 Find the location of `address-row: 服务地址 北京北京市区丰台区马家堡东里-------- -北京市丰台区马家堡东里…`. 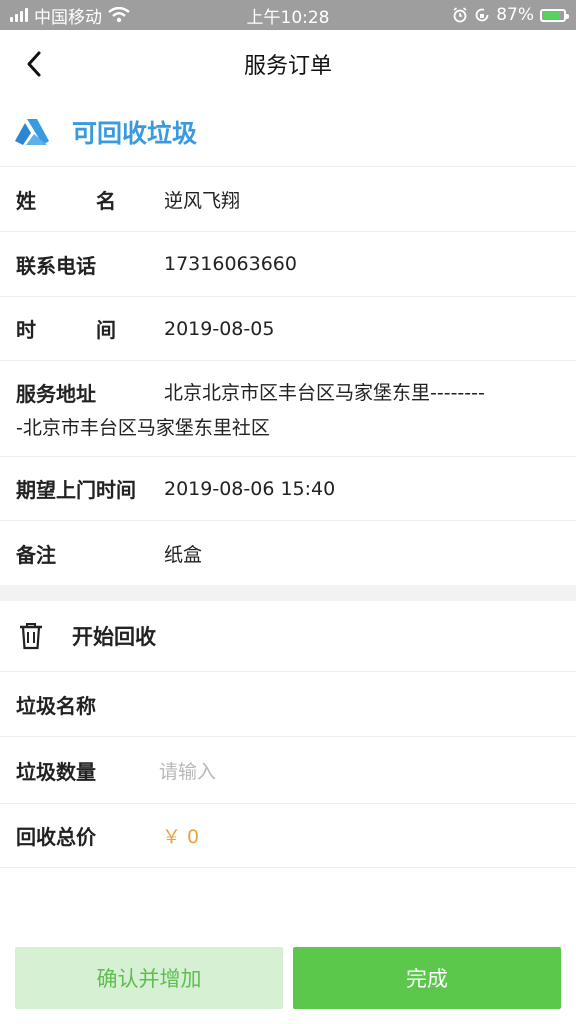

address-row: 服务地址 北京北京市区丰台区马家堡东里-------- -北京市丰台区马家堡东里… is located at coordinates (288, 408).